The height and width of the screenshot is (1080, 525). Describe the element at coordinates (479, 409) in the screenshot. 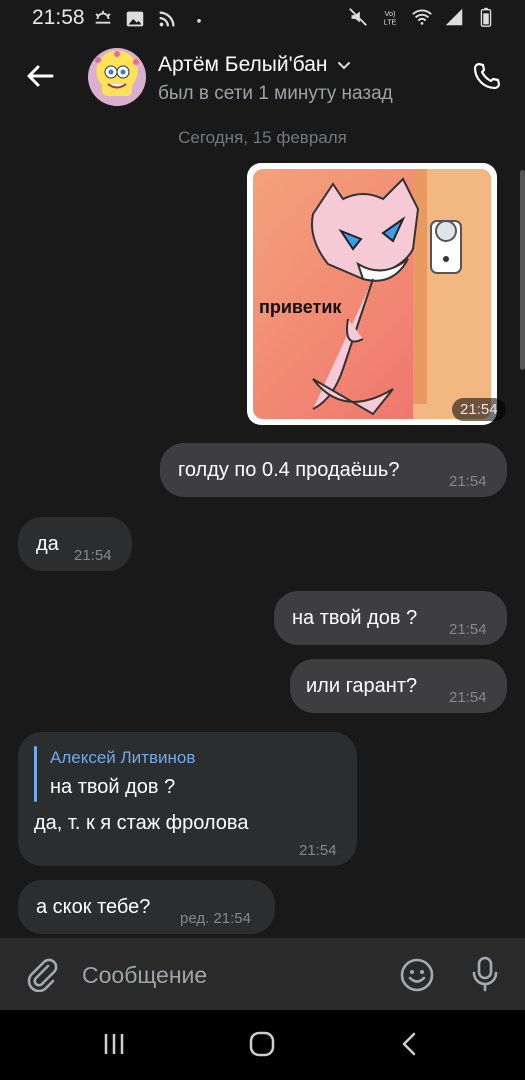

I see `sticker-time: 21:54` at that location.